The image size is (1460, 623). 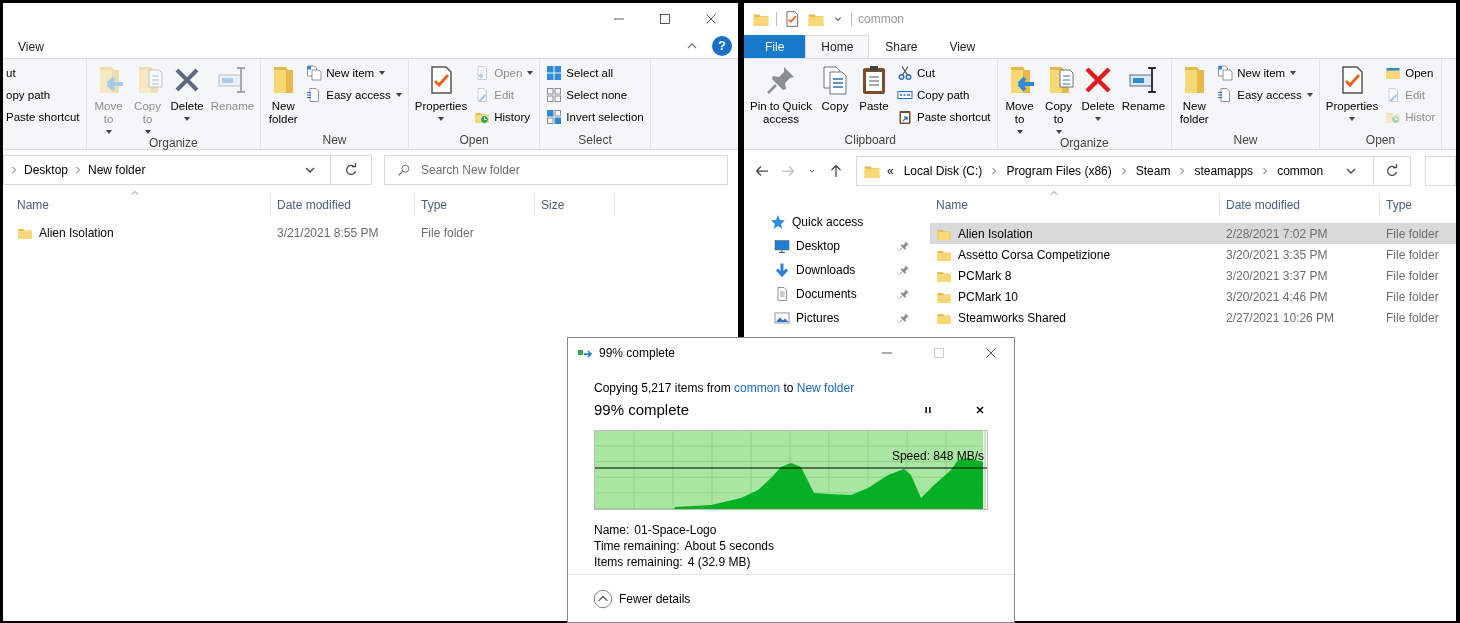 What do you see at coordinates (901, 46) in the screenshot?
I see `ribbon-tab: Share` at bounding box center [901, 46].